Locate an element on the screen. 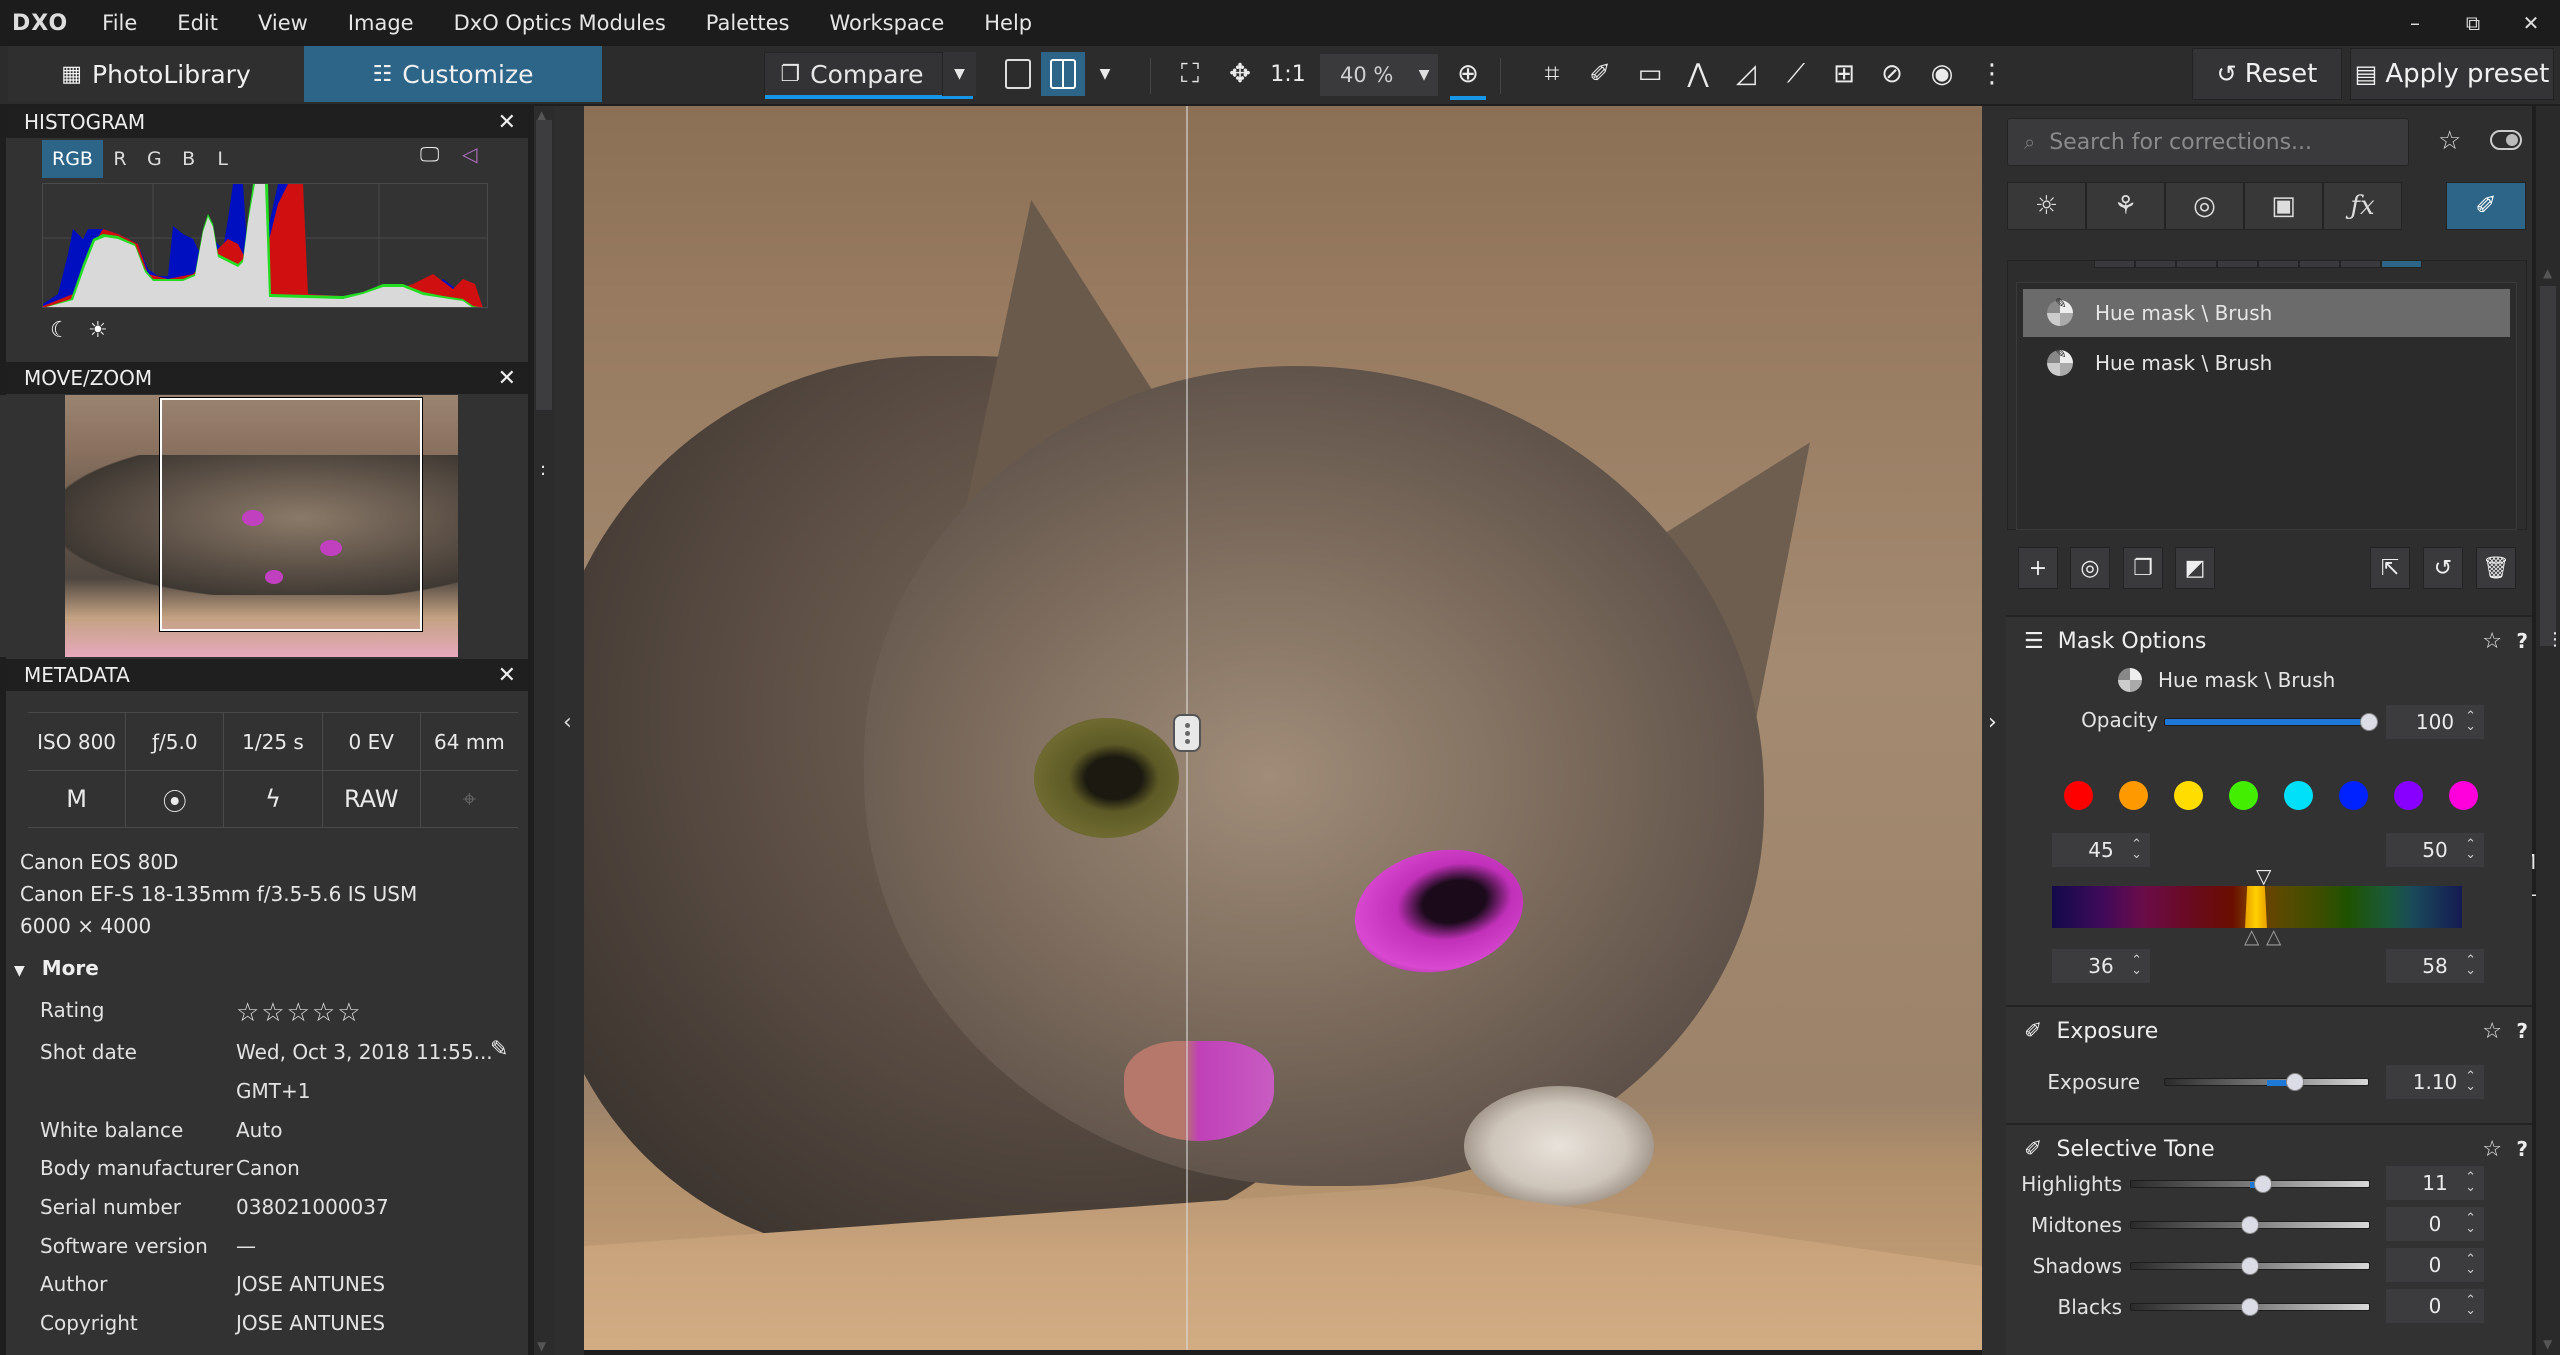 The width and height of the screenshot is (2560, 1355). channel-b: B is located at coordinates (189, 159).